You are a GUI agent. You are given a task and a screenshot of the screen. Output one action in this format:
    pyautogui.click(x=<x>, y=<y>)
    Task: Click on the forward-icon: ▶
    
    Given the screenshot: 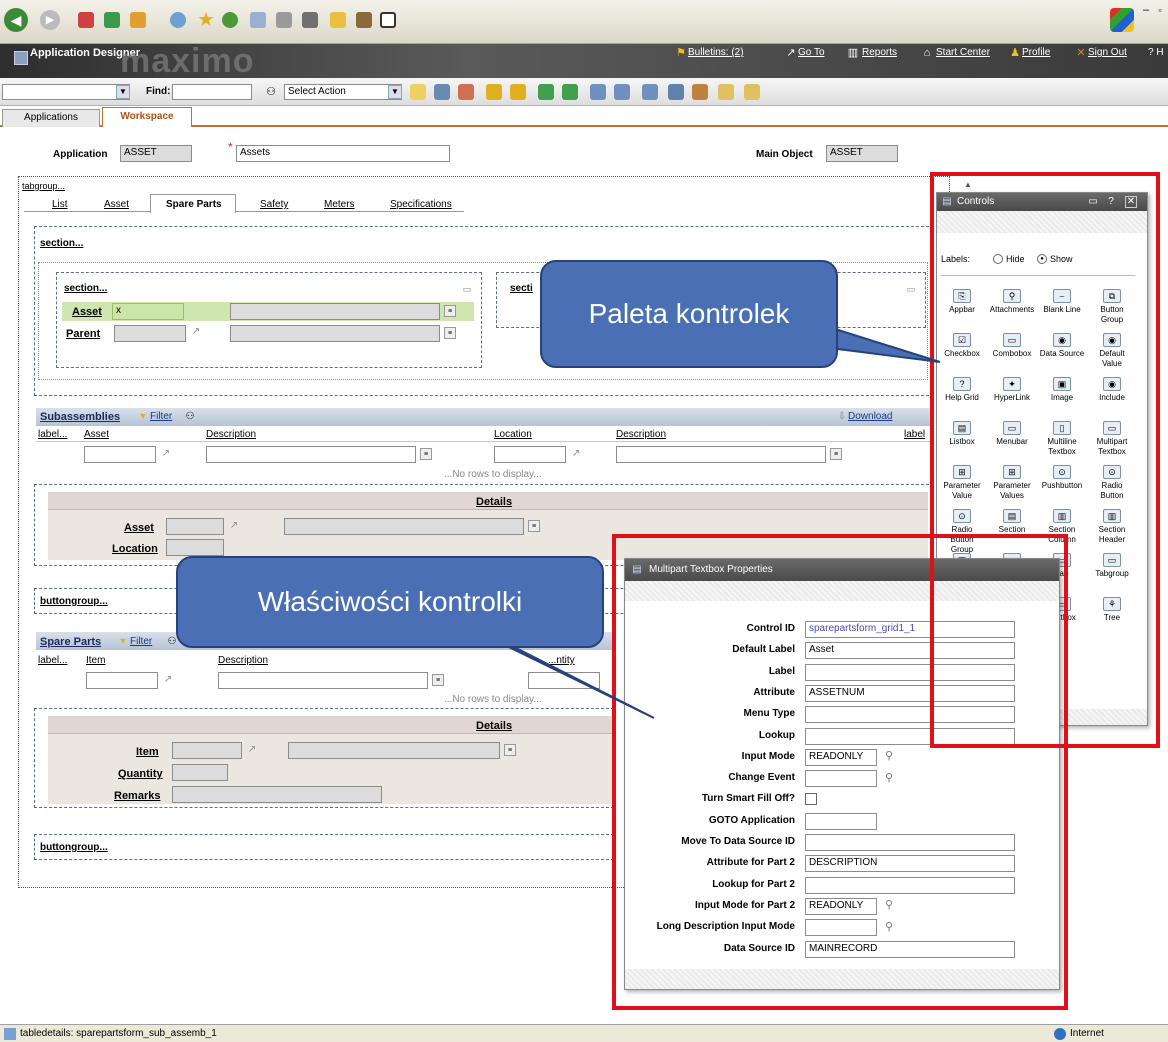 What is the action you would take?
    pyautogui.click(x=50, y=20)
    